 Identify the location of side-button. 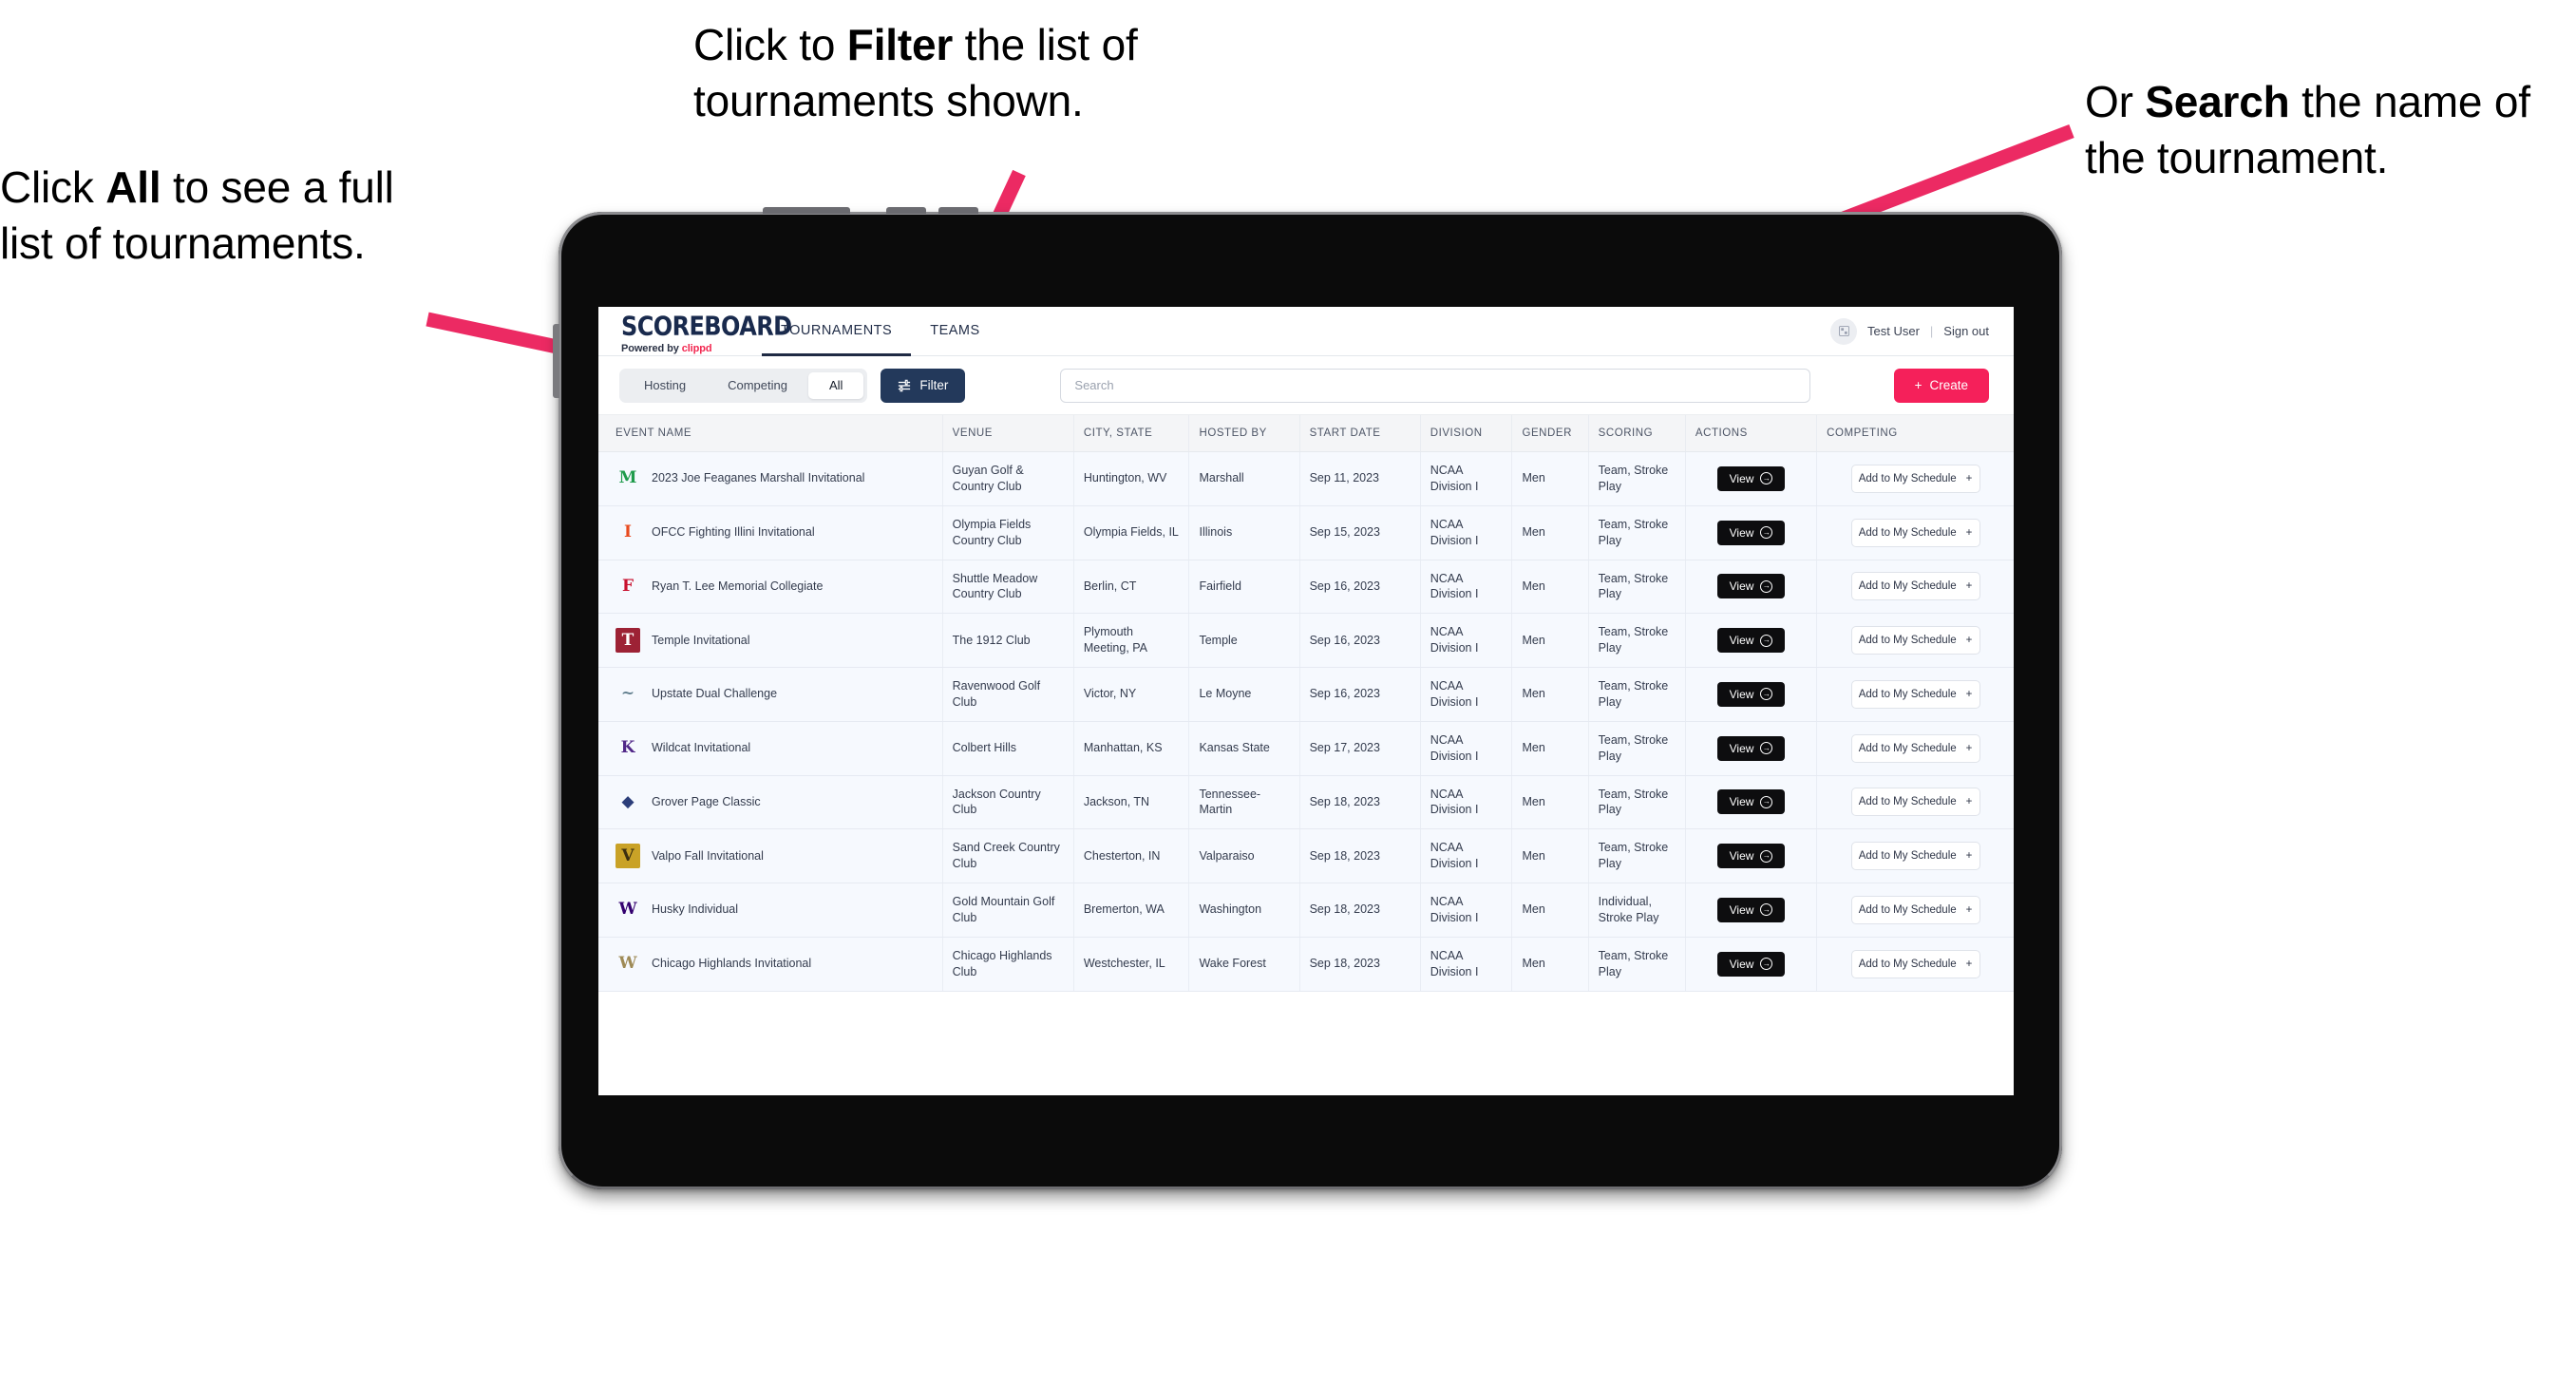
(556, 361).